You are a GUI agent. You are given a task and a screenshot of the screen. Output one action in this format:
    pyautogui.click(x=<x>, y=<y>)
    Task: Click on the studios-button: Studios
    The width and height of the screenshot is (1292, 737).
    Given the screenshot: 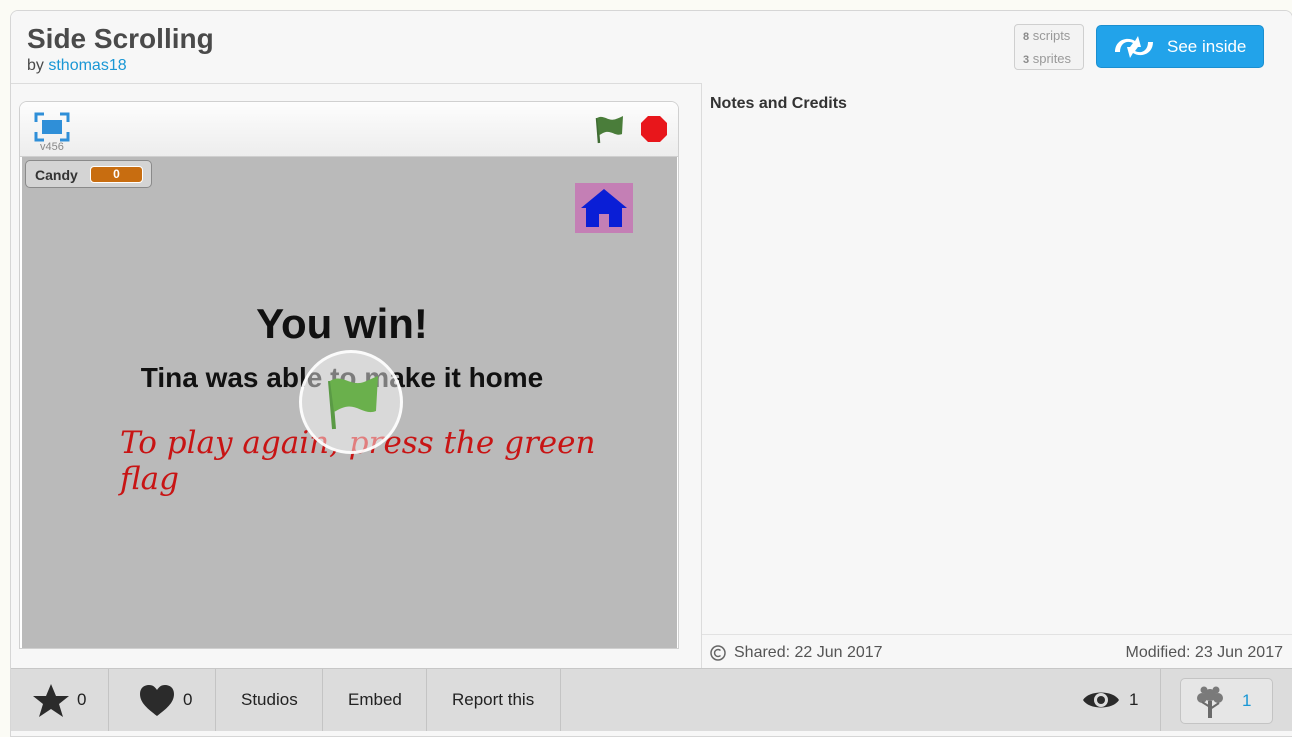 What is the action you would take?
    pyautogui.click(x=269, y=700)
    